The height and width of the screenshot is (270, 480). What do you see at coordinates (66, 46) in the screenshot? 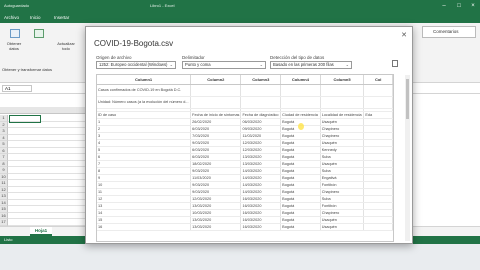
I see `refresh-all-button: Actualizar todo` at bounding box center [66, 46].